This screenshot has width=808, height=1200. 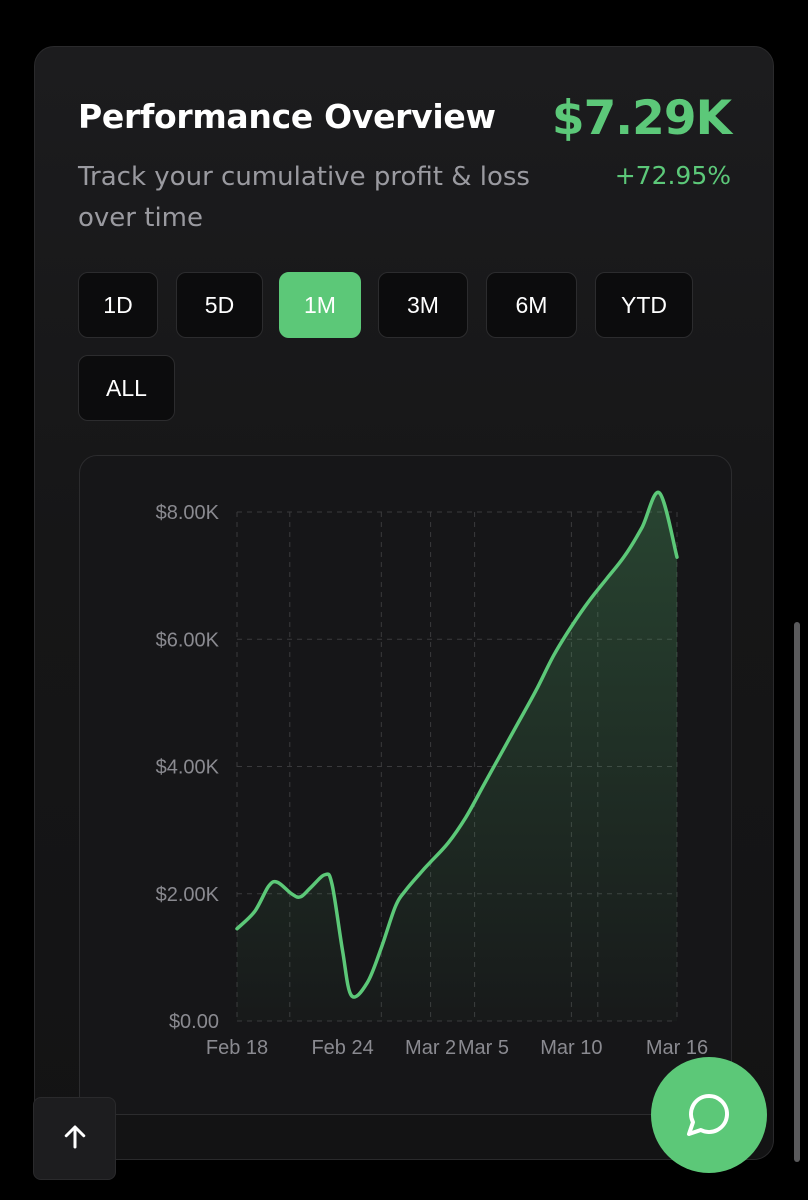 What do you see at coordinates (644, 305) in the screenshot?
I see `range-button-ytd: YTD` at bounding box center [644, 305].